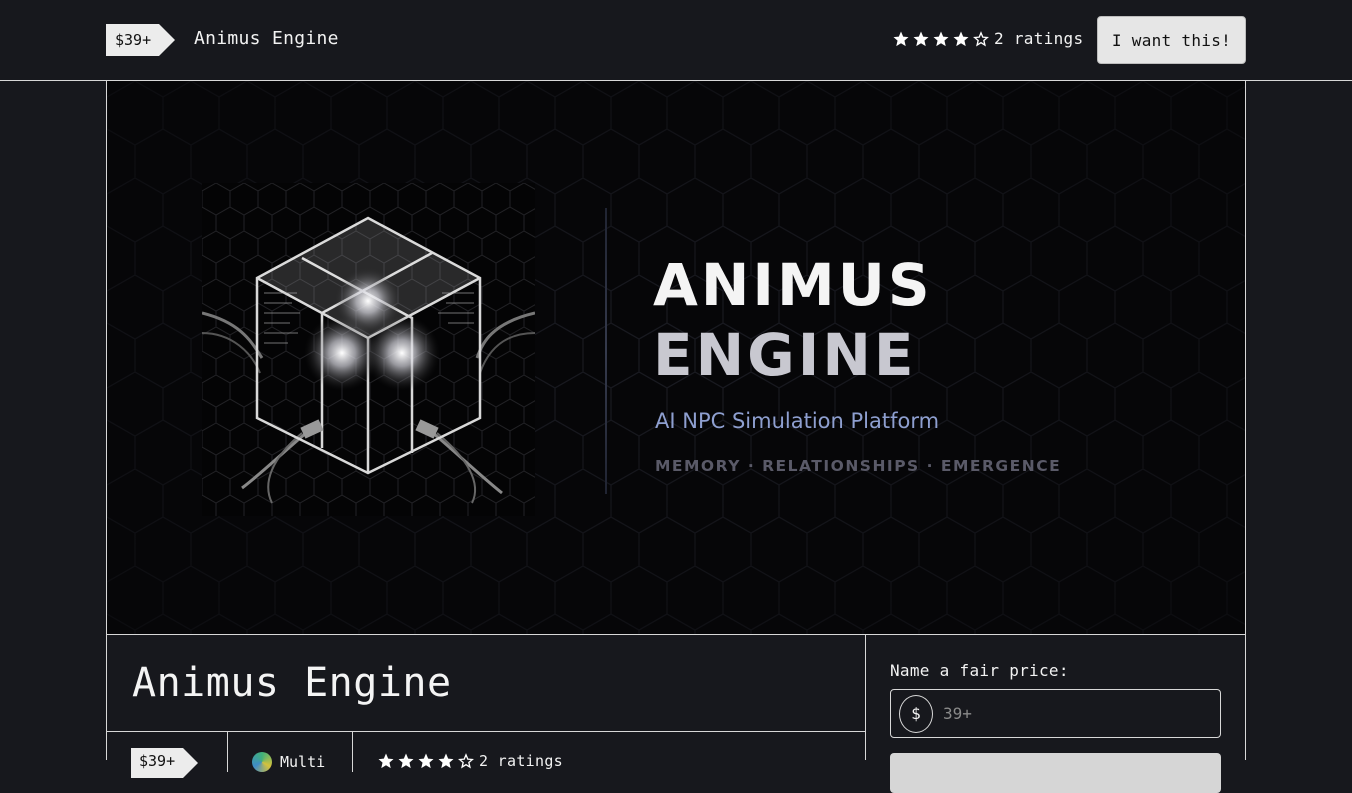 The height and width of the screenshot is (793, 1352). Describe the element at coordinates (1068, 713) in the screenshot. I see `price-input` at that location.